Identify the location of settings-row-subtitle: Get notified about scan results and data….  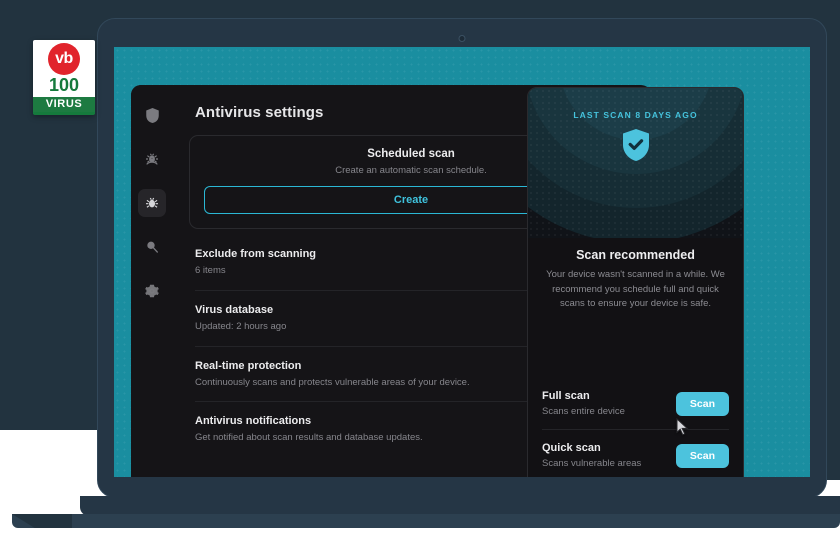
(309, 438).